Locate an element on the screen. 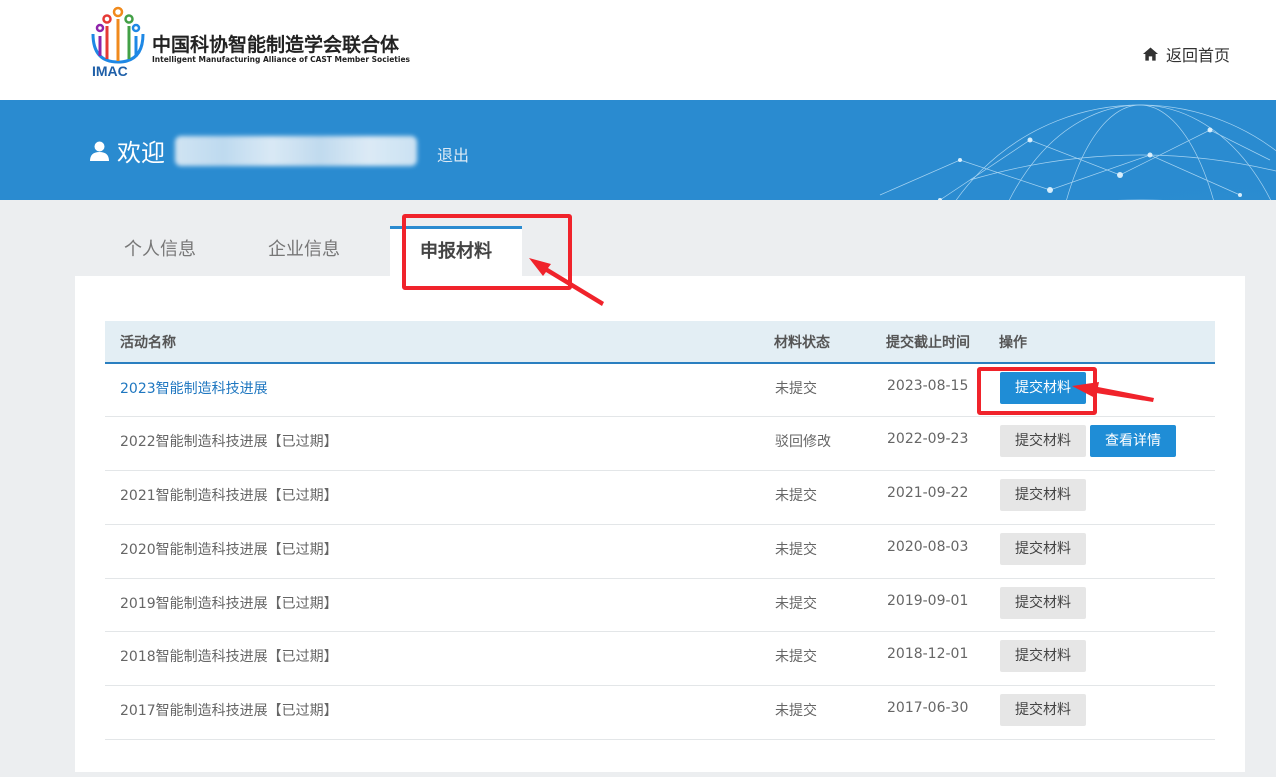 The image size is (1276, 777). activity-name: 2022智能制造科技进展【已过期】 is located at coordinates (229, 442).